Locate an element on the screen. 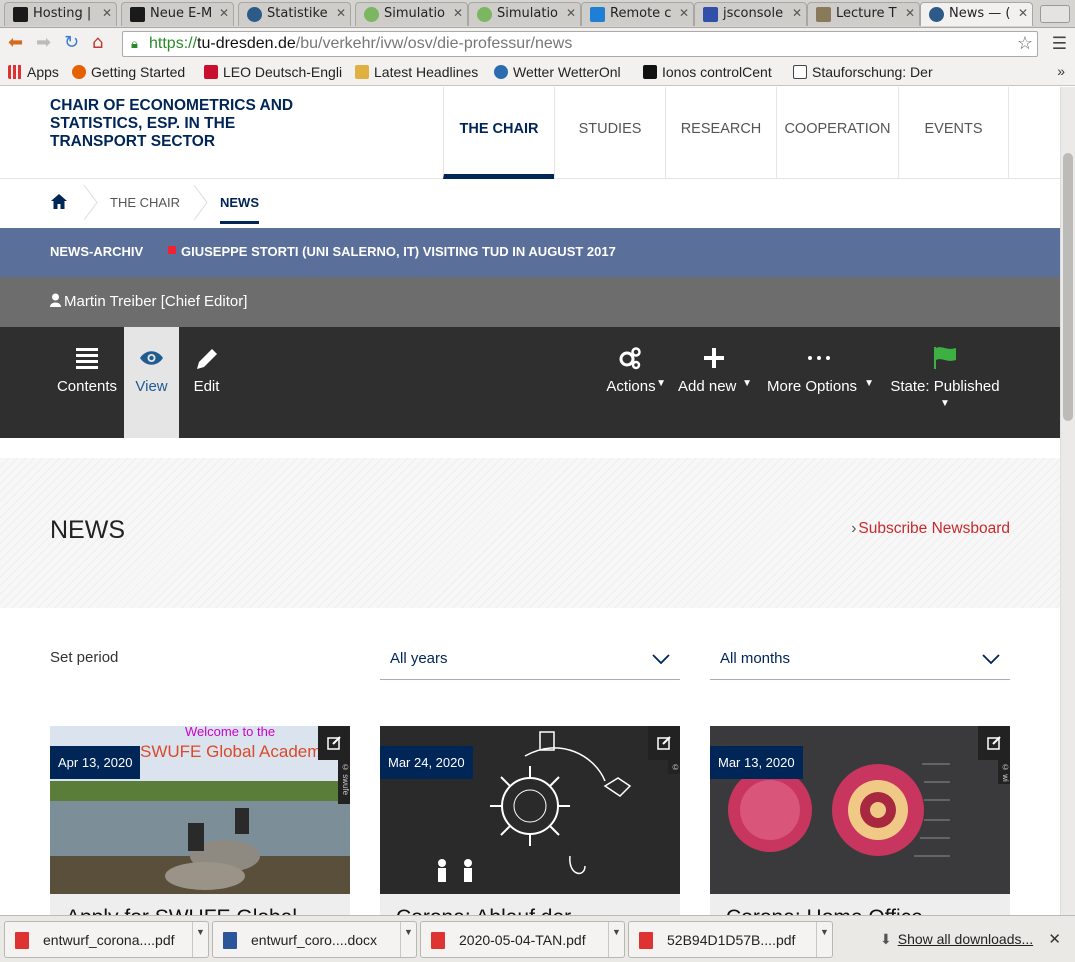  nav-item-the-chair: THE CHAIR is located at coordinates (498, 133).